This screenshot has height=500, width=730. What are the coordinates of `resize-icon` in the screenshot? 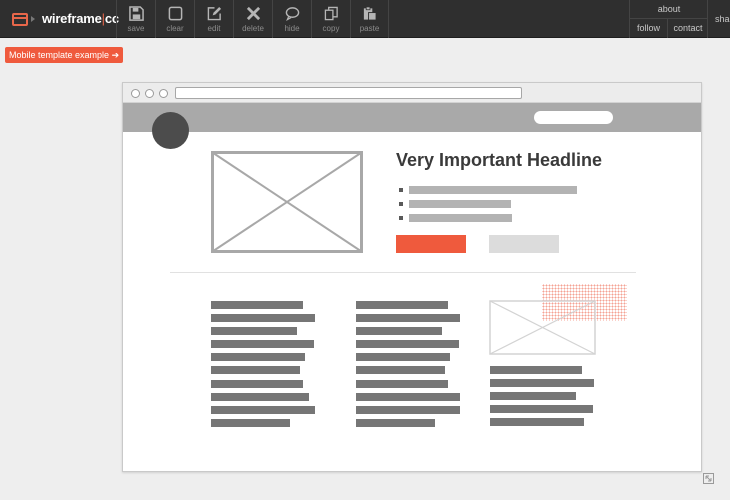 It's located at (708, 478).